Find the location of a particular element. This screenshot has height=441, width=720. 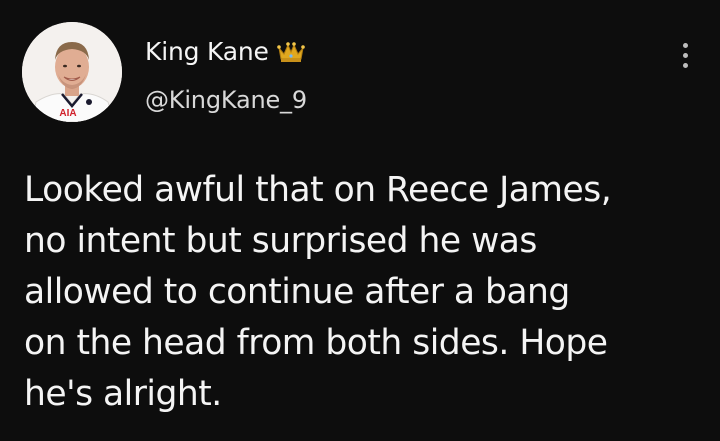

avatar-photo: AIA is located at coordinates (72, 72).